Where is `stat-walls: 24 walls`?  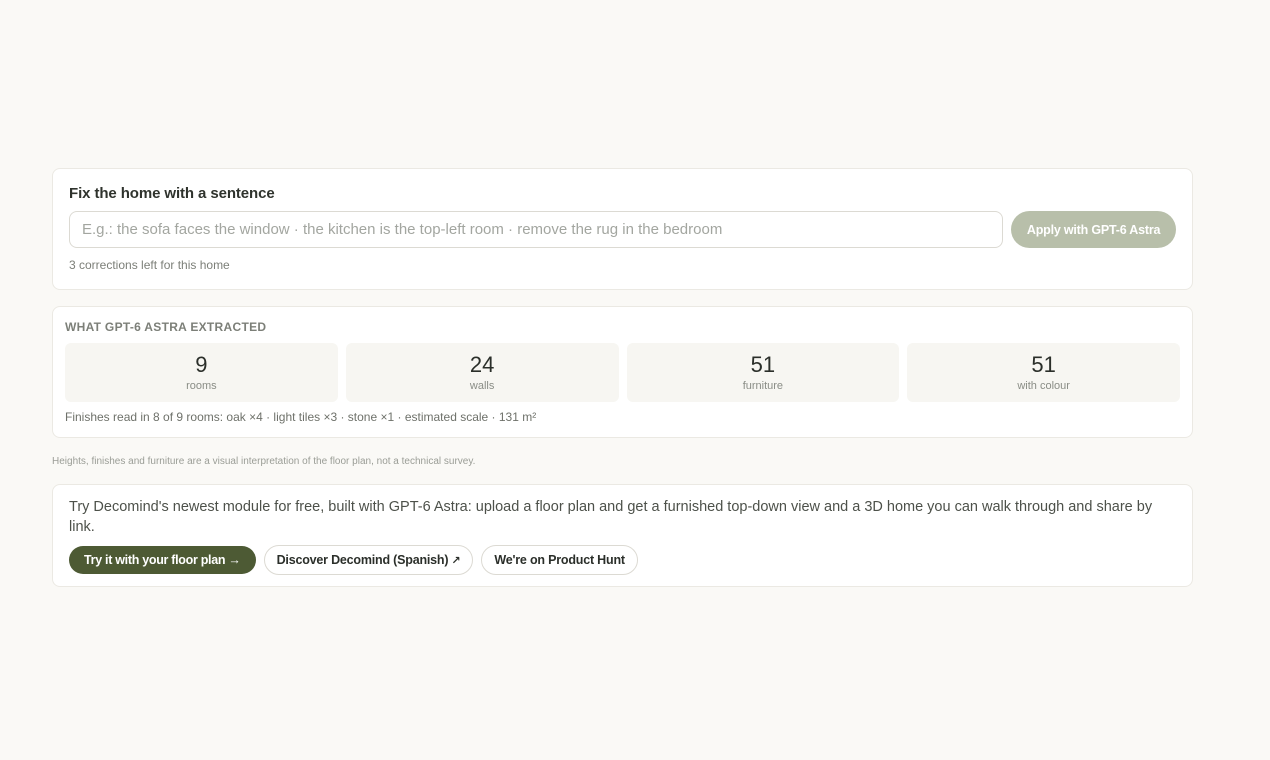
stat-walls: 24 walls is located at coordinates (482, 372).